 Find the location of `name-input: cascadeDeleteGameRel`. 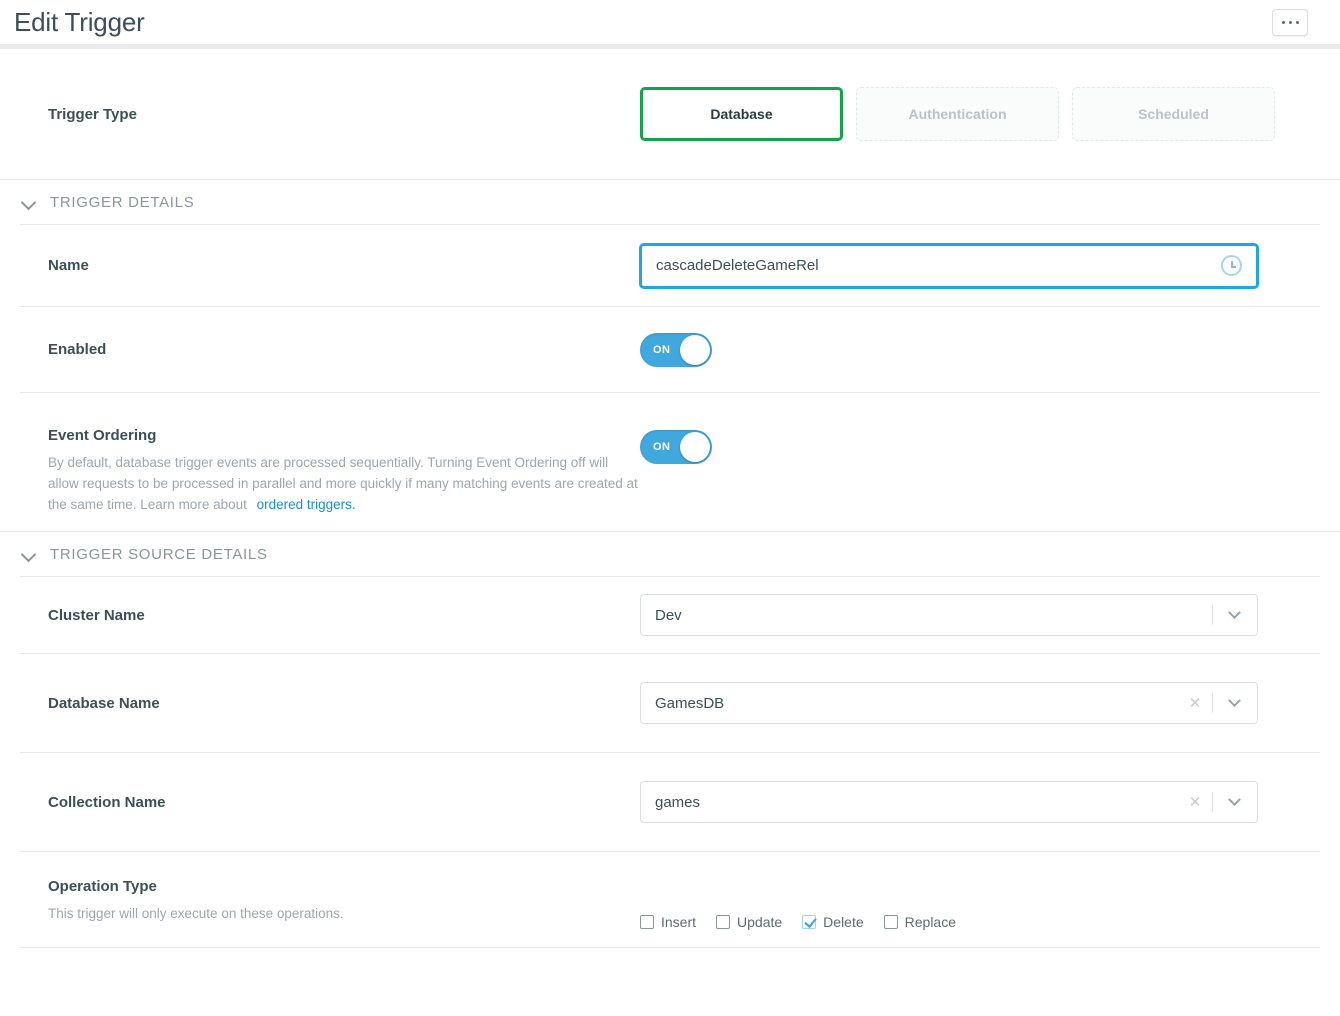

name-input: cascadeDeleteGameRel is located at coordinates (949, 265).